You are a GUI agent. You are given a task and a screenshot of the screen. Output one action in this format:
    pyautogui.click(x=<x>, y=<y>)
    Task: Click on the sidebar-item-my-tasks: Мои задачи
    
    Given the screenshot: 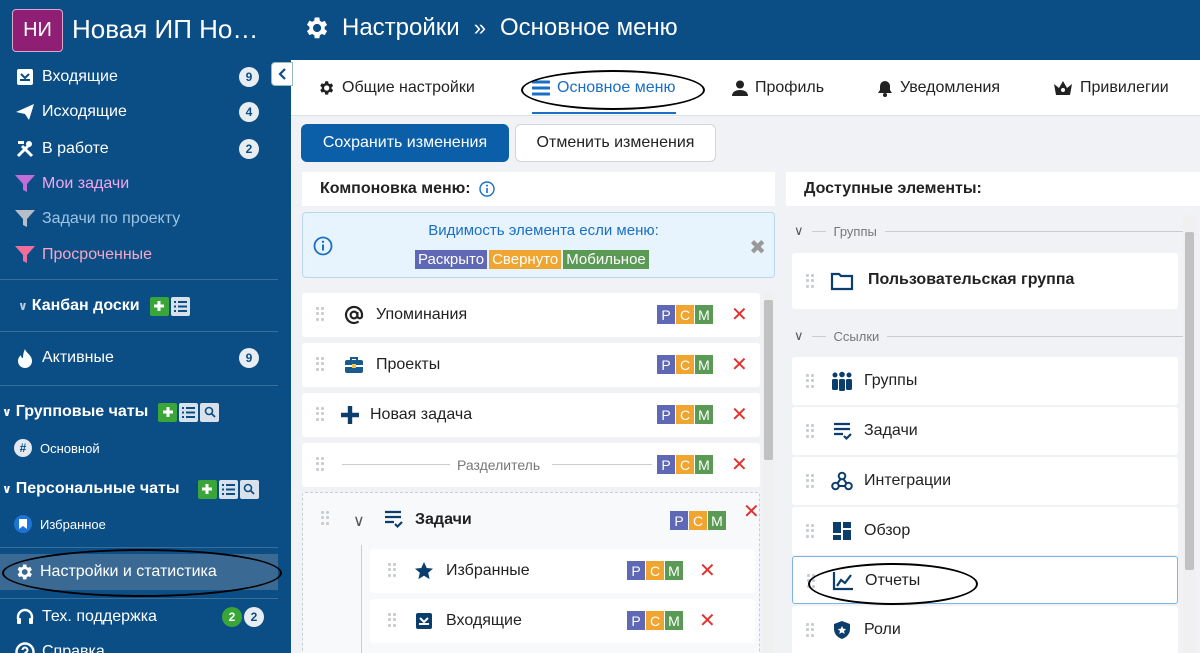 What is the action you would take?
    pyautogui.click(x=139, y=184)
    